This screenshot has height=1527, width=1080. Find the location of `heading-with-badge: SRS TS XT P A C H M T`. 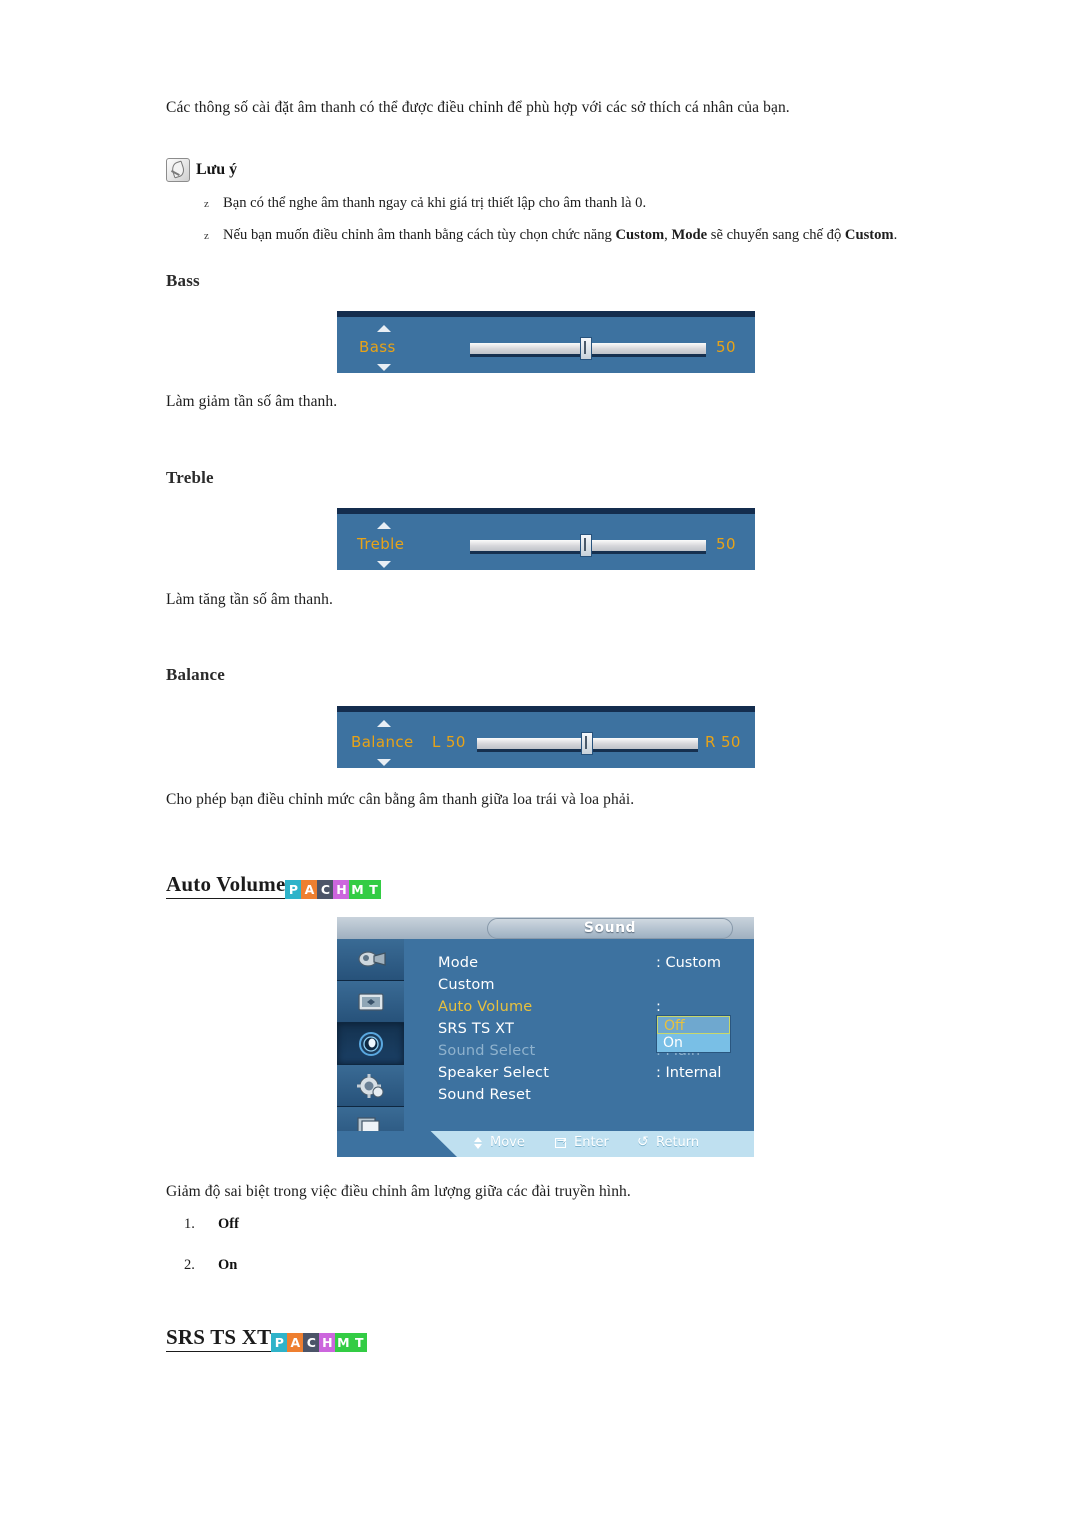

heading-with-badge: SRS TS XT P A C H M T is located at coordinates (546, 1338).